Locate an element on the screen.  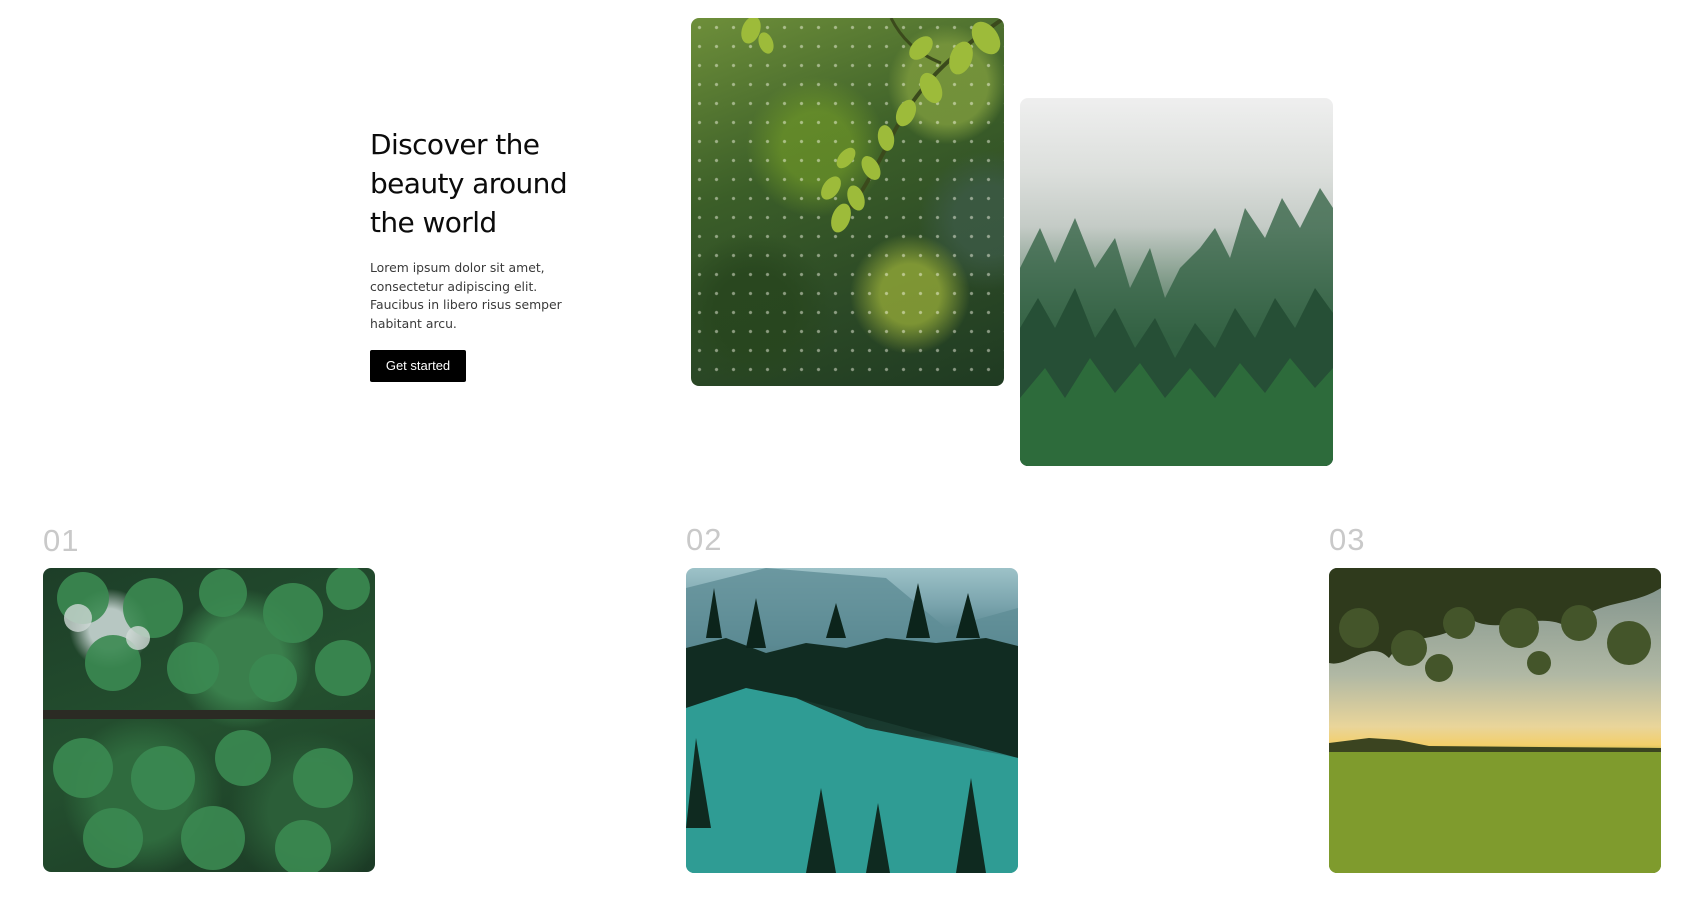
grass-field-photo is located at coordinates (1495, 720).